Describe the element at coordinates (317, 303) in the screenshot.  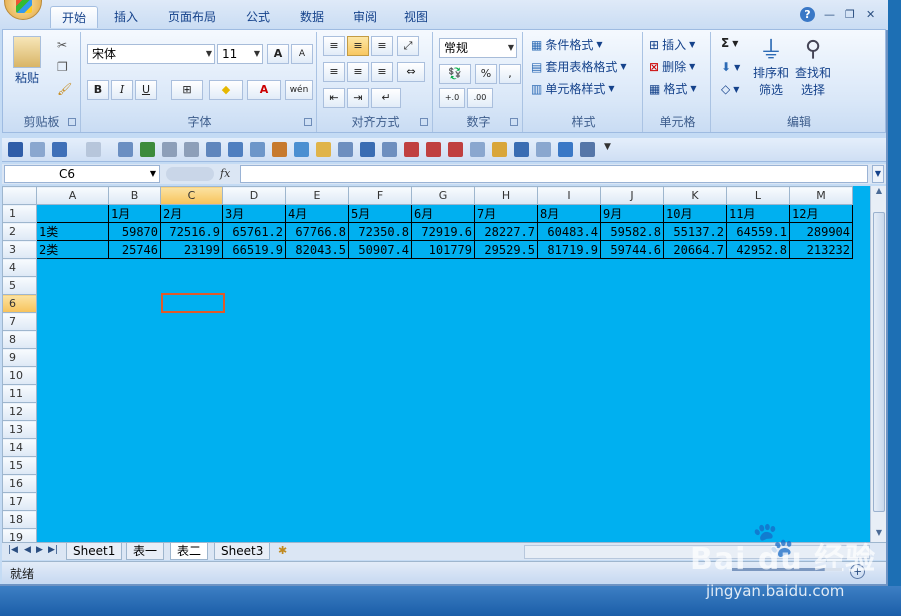
I see `cell-e6` at that location.